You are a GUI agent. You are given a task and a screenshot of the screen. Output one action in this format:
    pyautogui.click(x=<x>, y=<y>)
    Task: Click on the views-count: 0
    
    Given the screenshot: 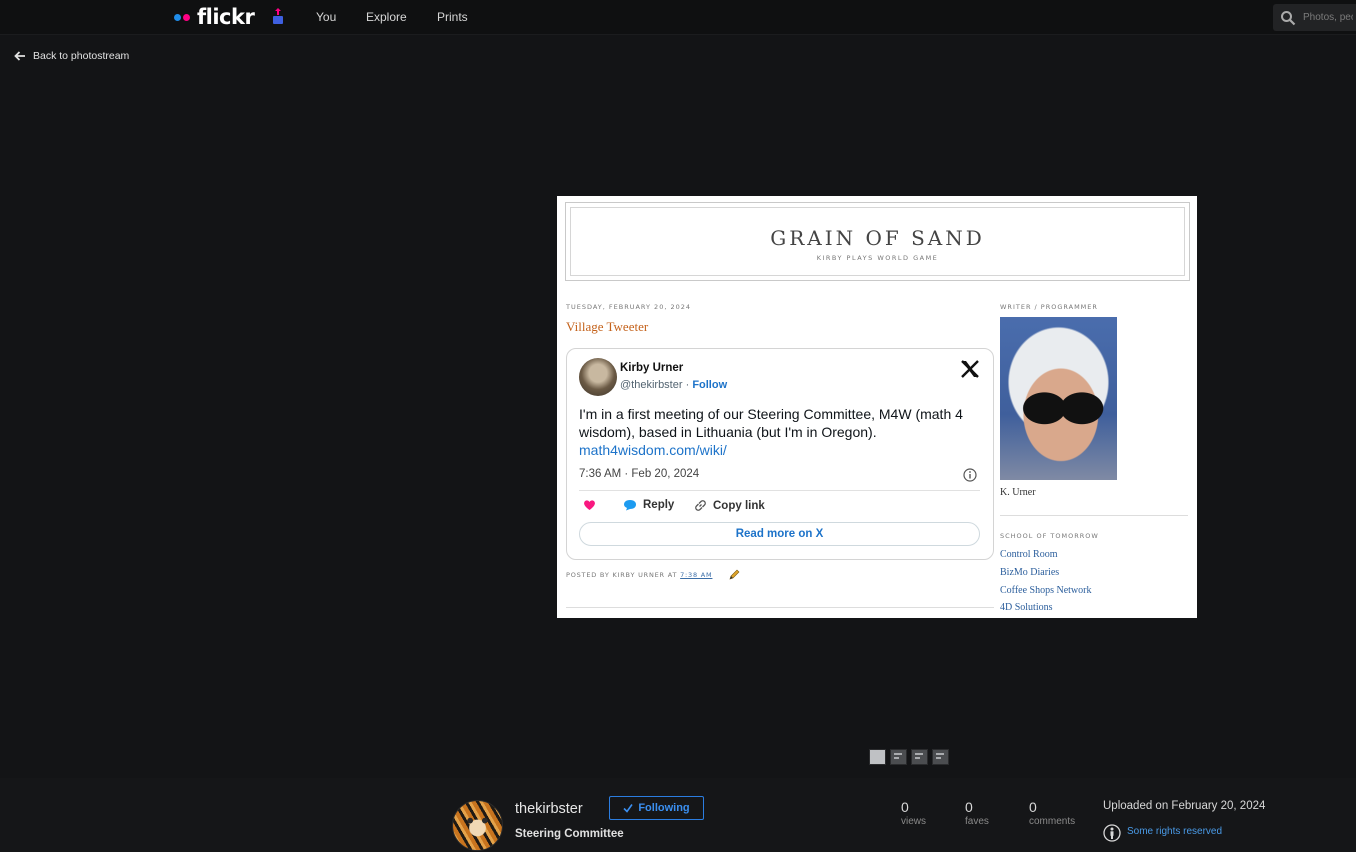 What is the action you would take?
    pyautogui.click(x=905, y=807)
    